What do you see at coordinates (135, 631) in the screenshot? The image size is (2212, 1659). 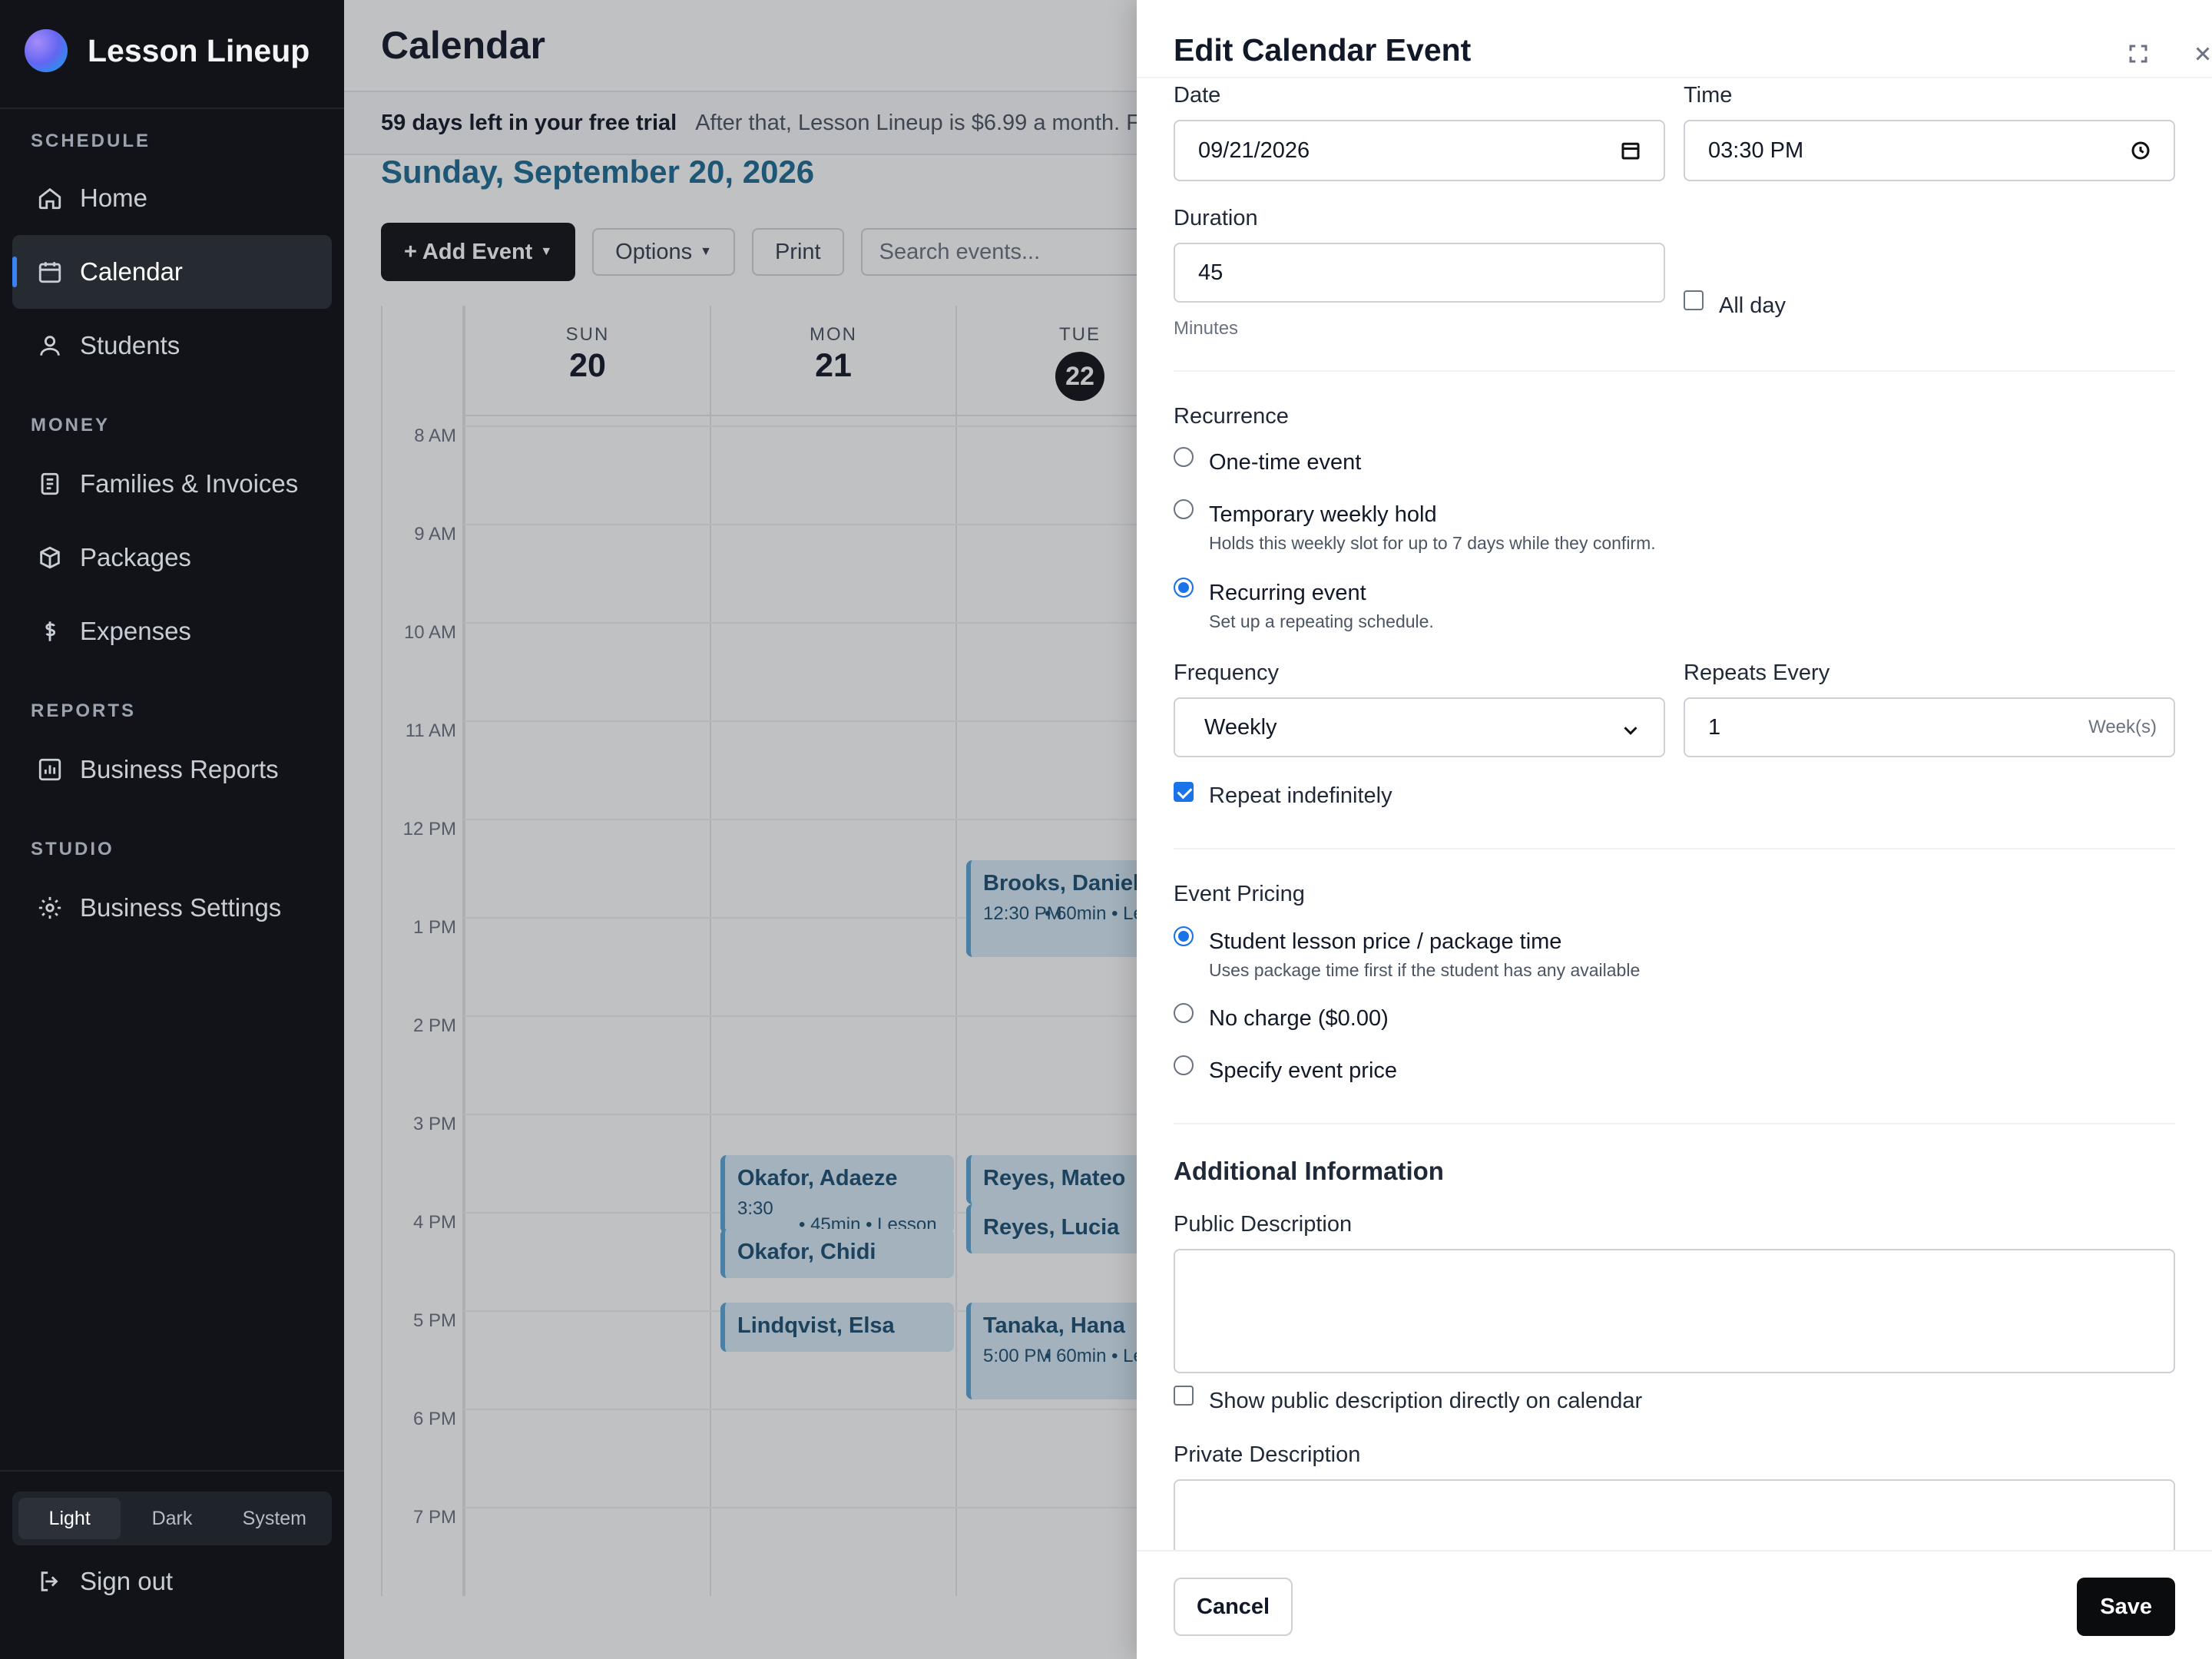 I see `sidebar-item-label: Expenses` at bounding box center [135, 631].